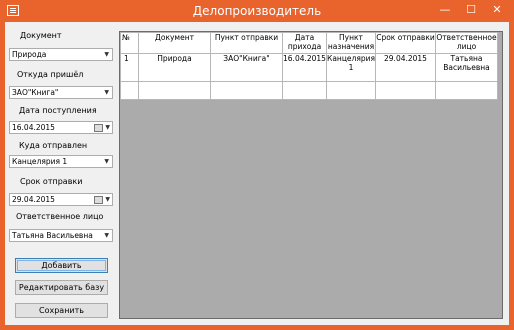  I want to click on table-cell: Природа, so click(174, 67).